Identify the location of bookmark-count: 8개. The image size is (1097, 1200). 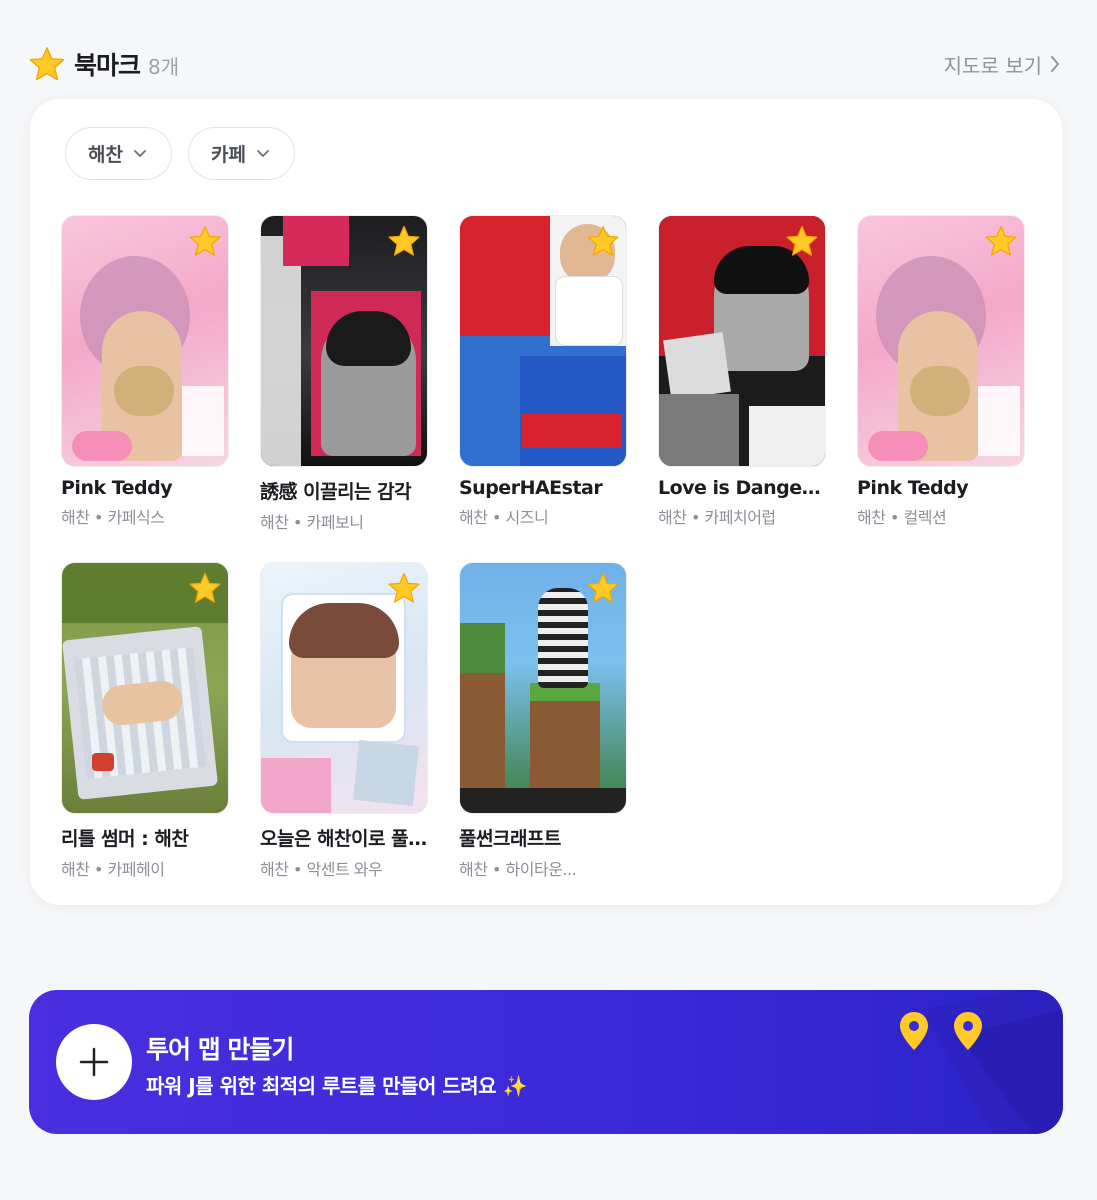
(164, 67).